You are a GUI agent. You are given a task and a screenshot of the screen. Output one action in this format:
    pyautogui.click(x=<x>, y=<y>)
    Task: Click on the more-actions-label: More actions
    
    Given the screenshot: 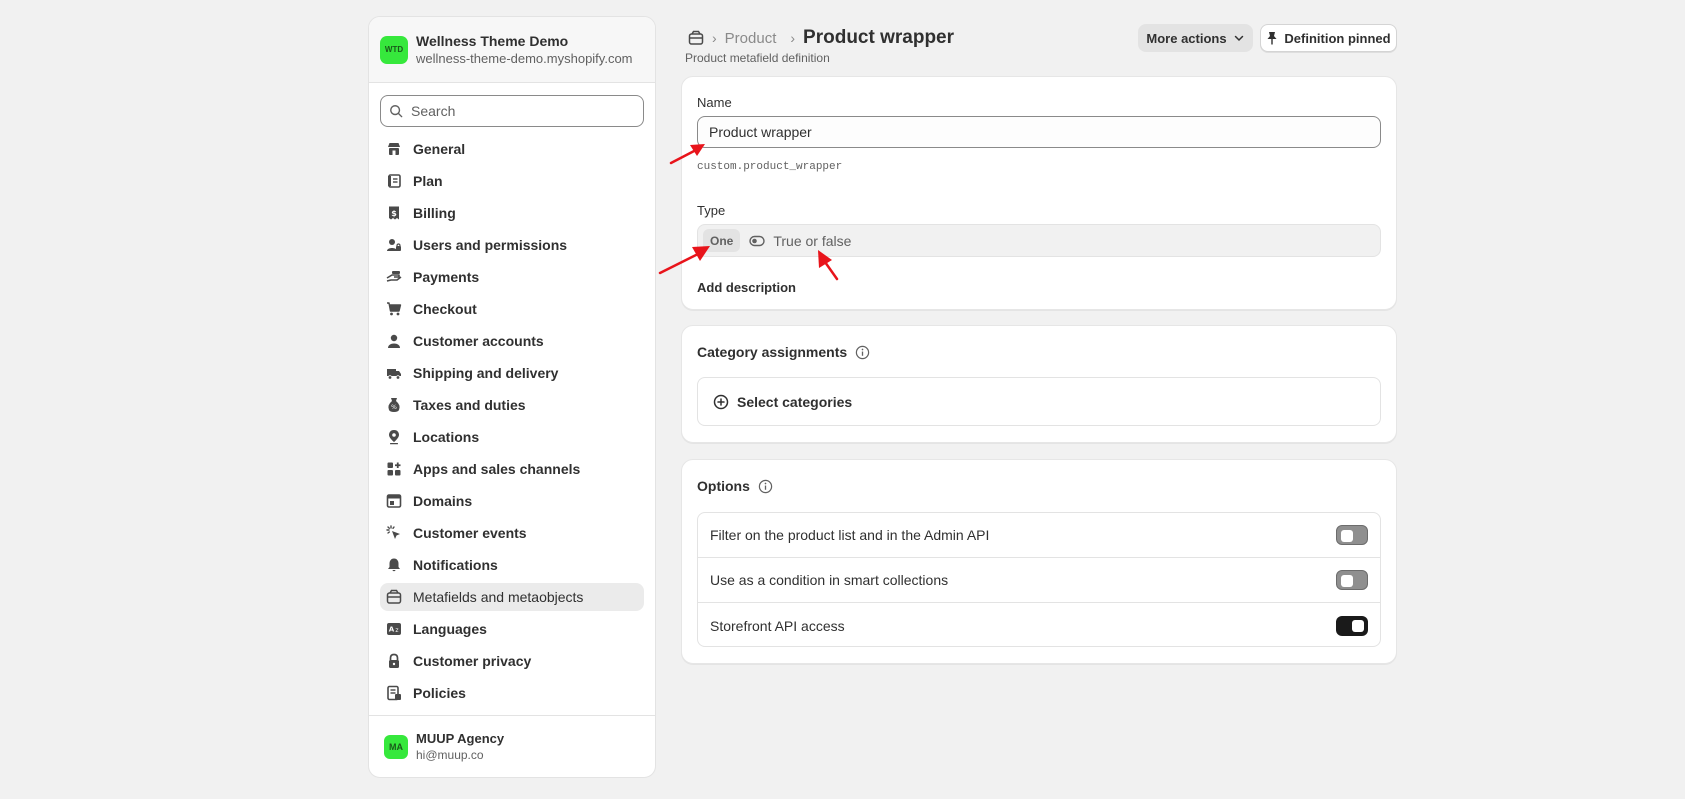 What is the action you would take?
    pyautogui.click(x=1186, y=38)
    